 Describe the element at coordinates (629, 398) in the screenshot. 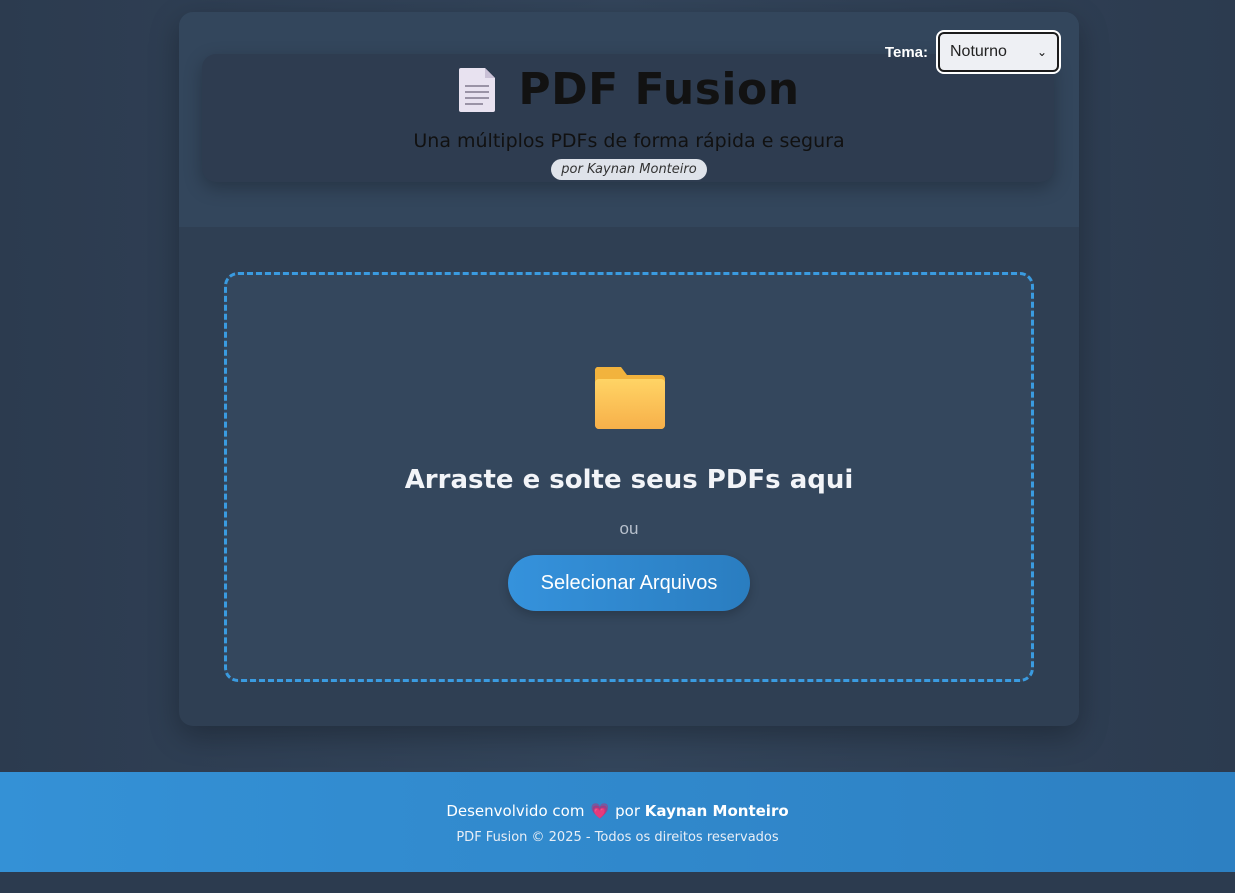

I see `folder-icon` at that location.